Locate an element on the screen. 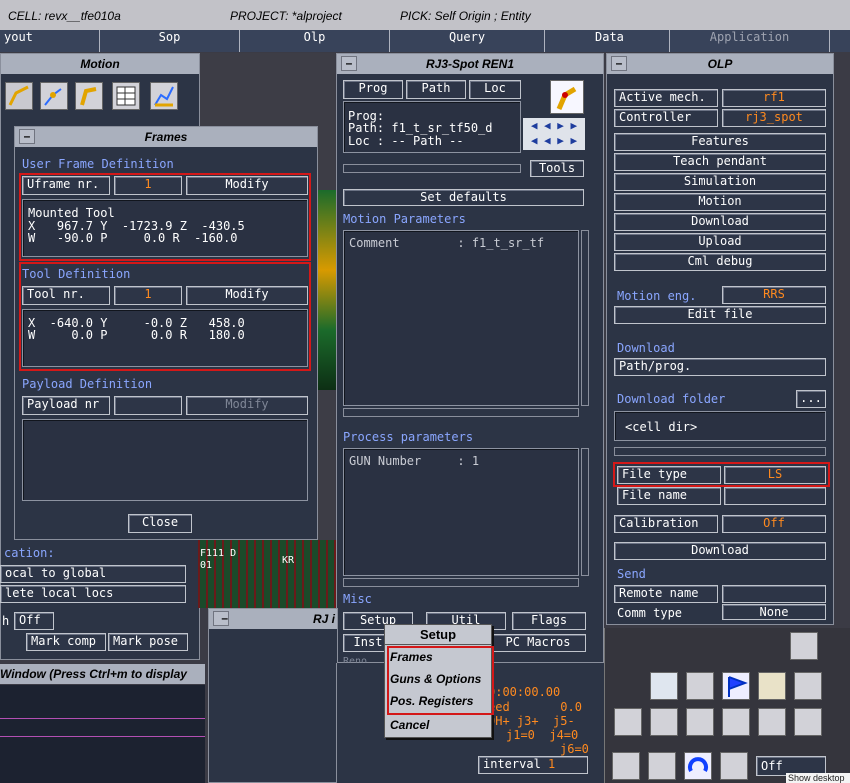 Image resolution: width=850 pixels, height=783 pixels. tab-loc: Loc is located at coordinates (495, 89).